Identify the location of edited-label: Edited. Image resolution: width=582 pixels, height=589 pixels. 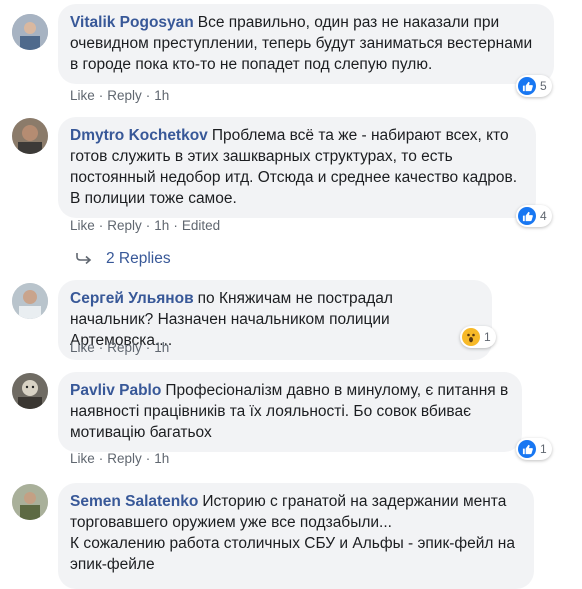
(201, 225).